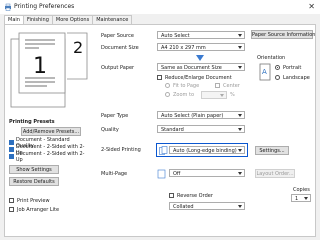 The height and width of the screenshot is (240, 320). What do you see at coordinates (37, 19) in the screenshot?
I see `tab-finishing: Finishing` at bounding box center [37, 19].